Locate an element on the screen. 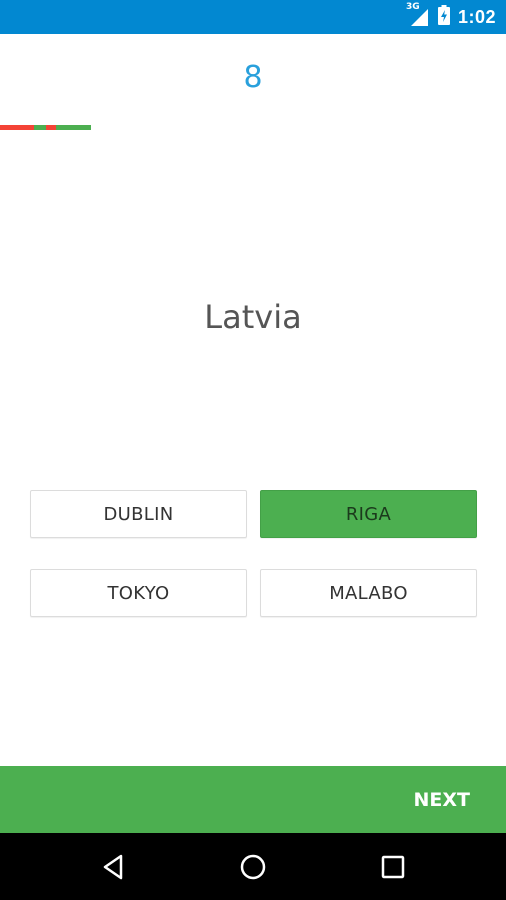 The width and height of the screenshot is (506, 900). next-button: NEXT is located at coordinates (442, 799).